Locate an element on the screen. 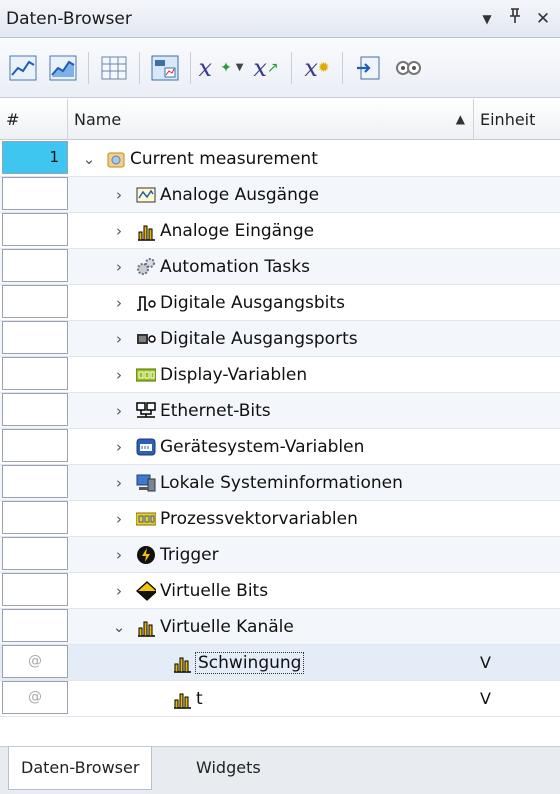 The width and height of the screenshot is (560, 794). formula-new-icon: x ✦ ▼ is located at coordinates (221, 68).